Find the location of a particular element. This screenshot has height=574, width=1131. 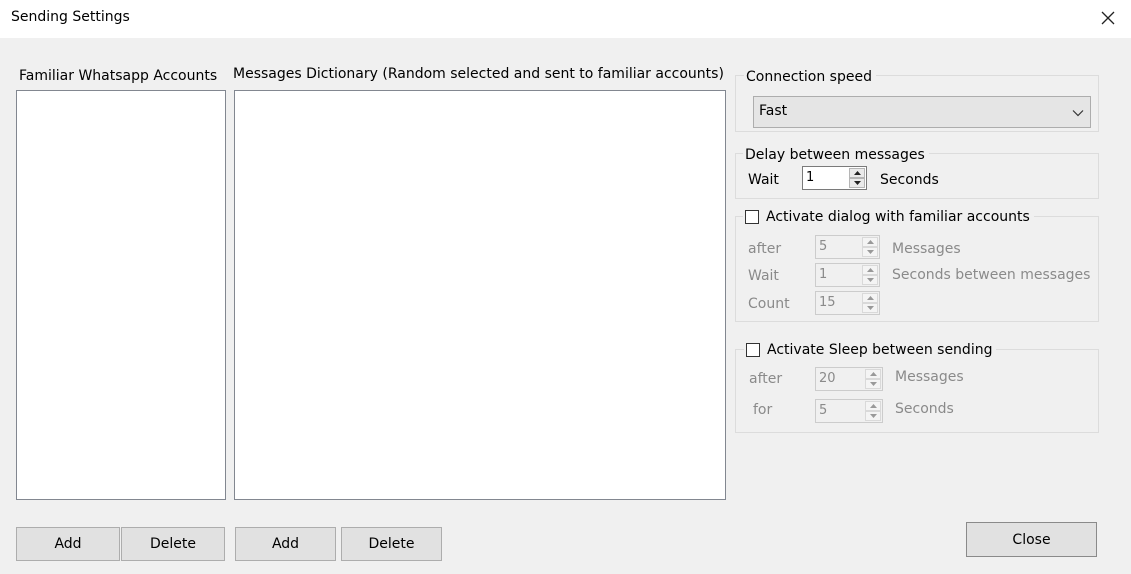

add-message-button: Add is located at coordinates (285, 544).